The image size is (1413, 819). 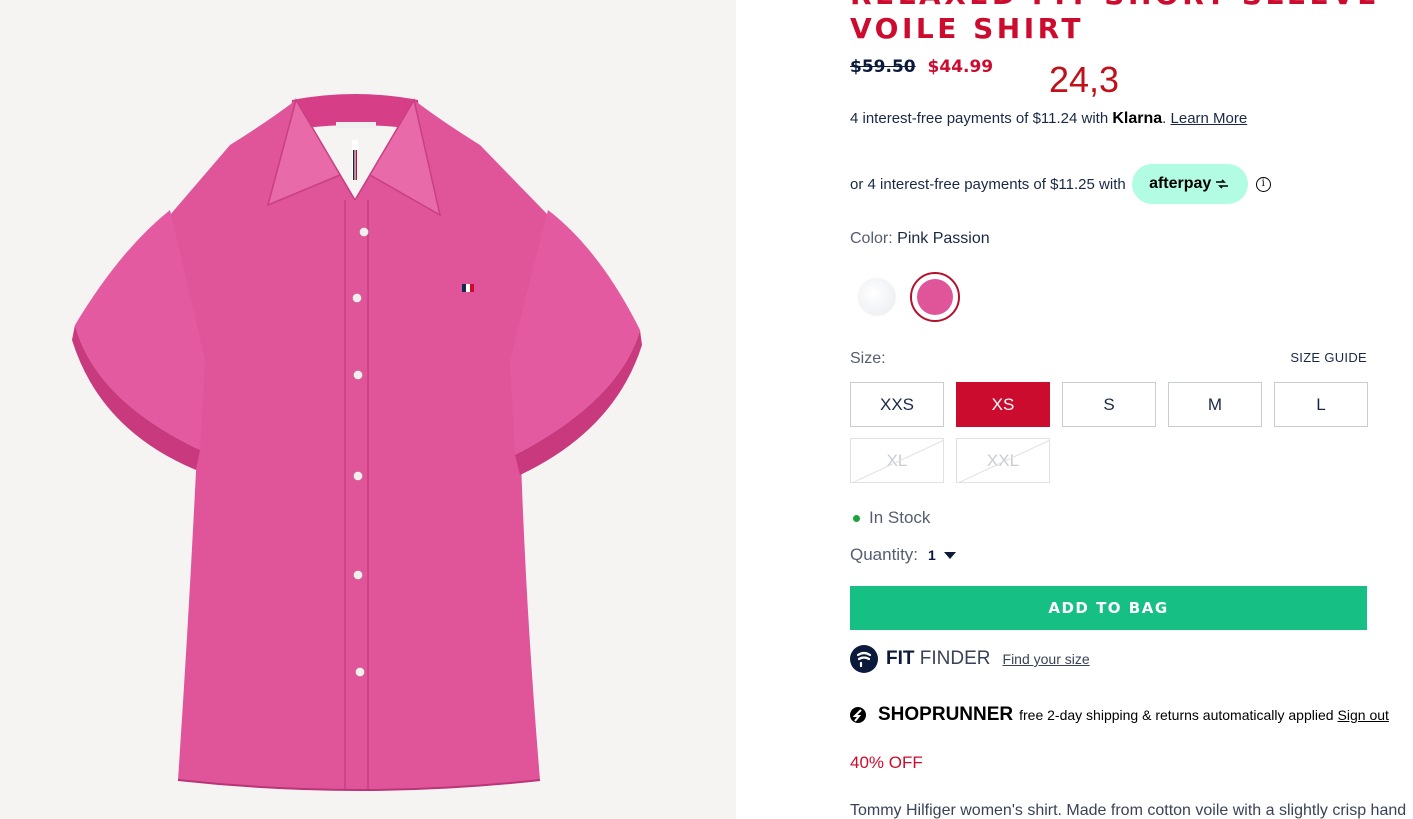 What do you see at coordinates (886, 762) in the screenshot?
I see `discount-label: 40% OFF` at bounding box center [886, 762].